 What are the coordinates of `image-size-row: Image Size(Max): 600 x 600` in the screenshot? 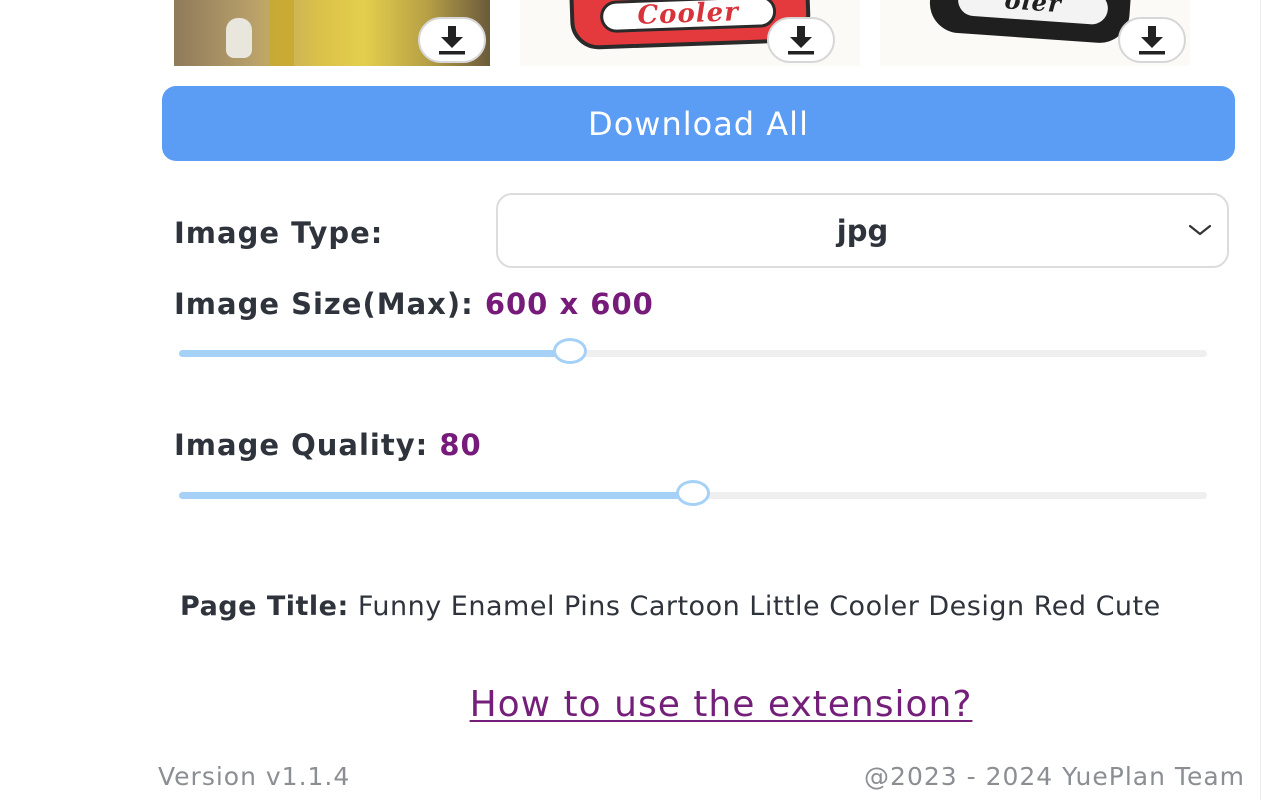 It's located at (414, 304).